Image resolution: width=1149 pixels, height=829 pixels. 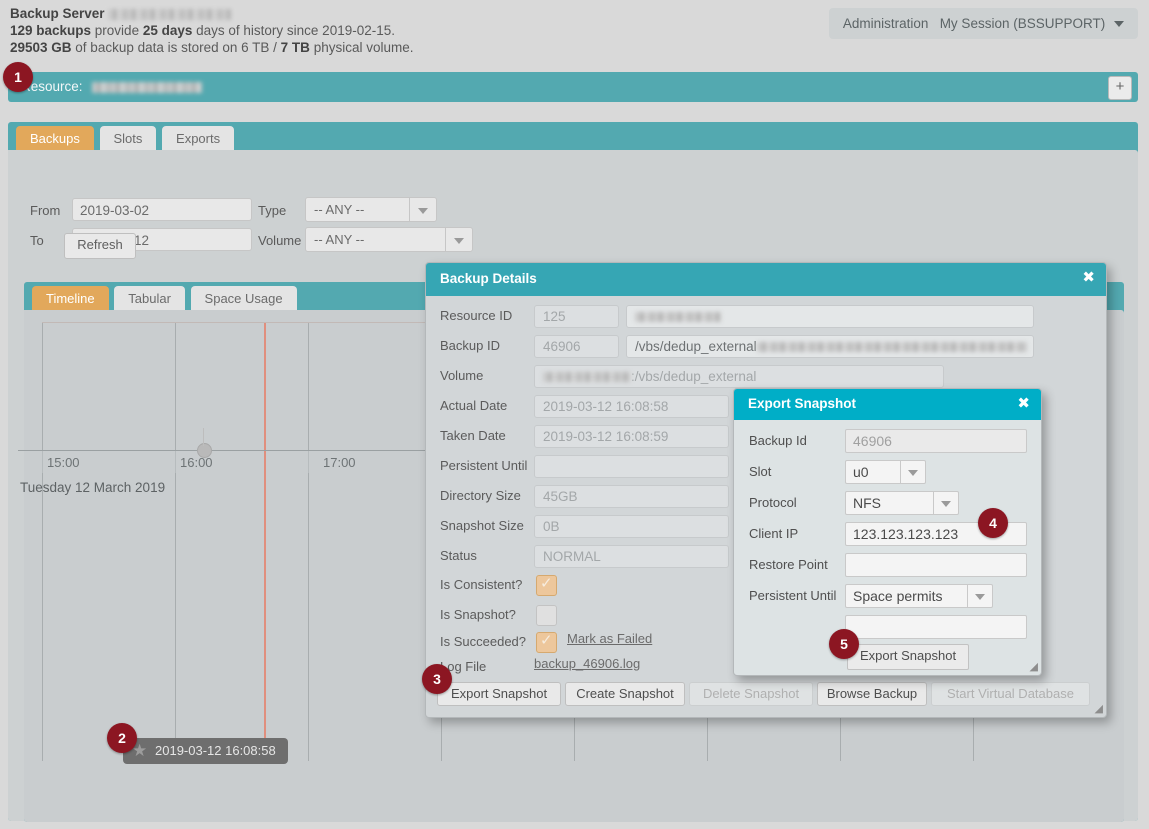 What do you see at coordinates (609, 638) in the screenshot?
I see `mark-as-failed-link: Mark as Failed` at bounding box center [609, 638].